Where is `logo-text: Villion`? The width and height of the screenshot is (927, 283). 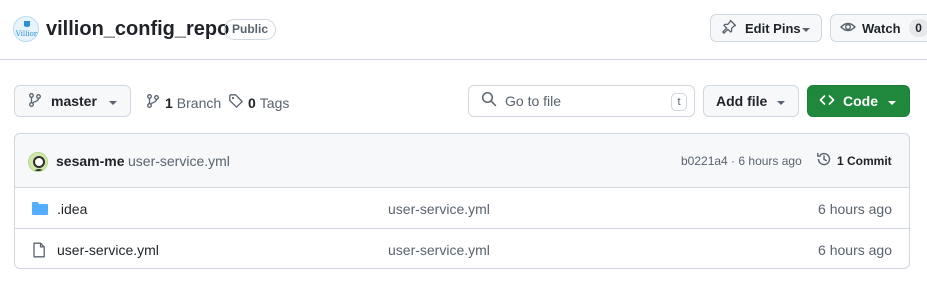
logo-text: Villion is located at coordinates (27, 34).